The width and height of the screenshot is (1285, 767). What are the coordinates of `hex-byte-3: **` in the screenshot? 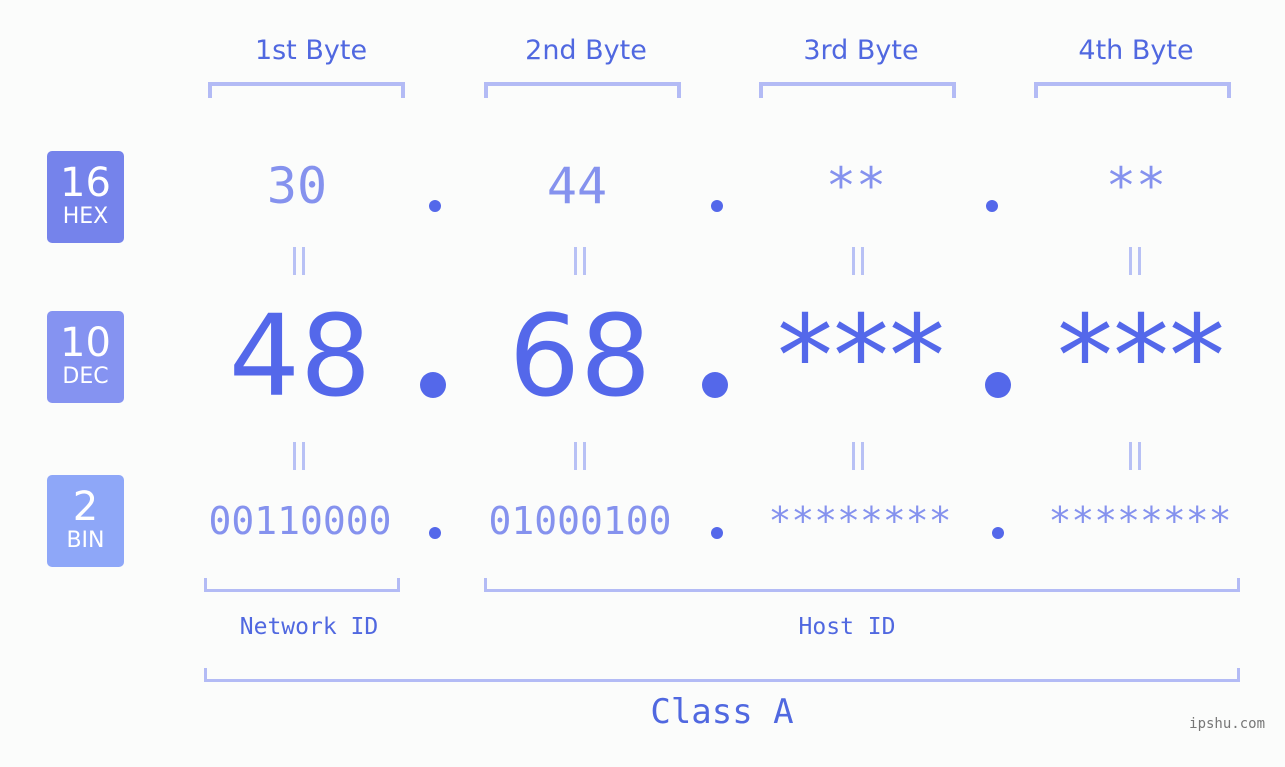 It's located at (856, 186).